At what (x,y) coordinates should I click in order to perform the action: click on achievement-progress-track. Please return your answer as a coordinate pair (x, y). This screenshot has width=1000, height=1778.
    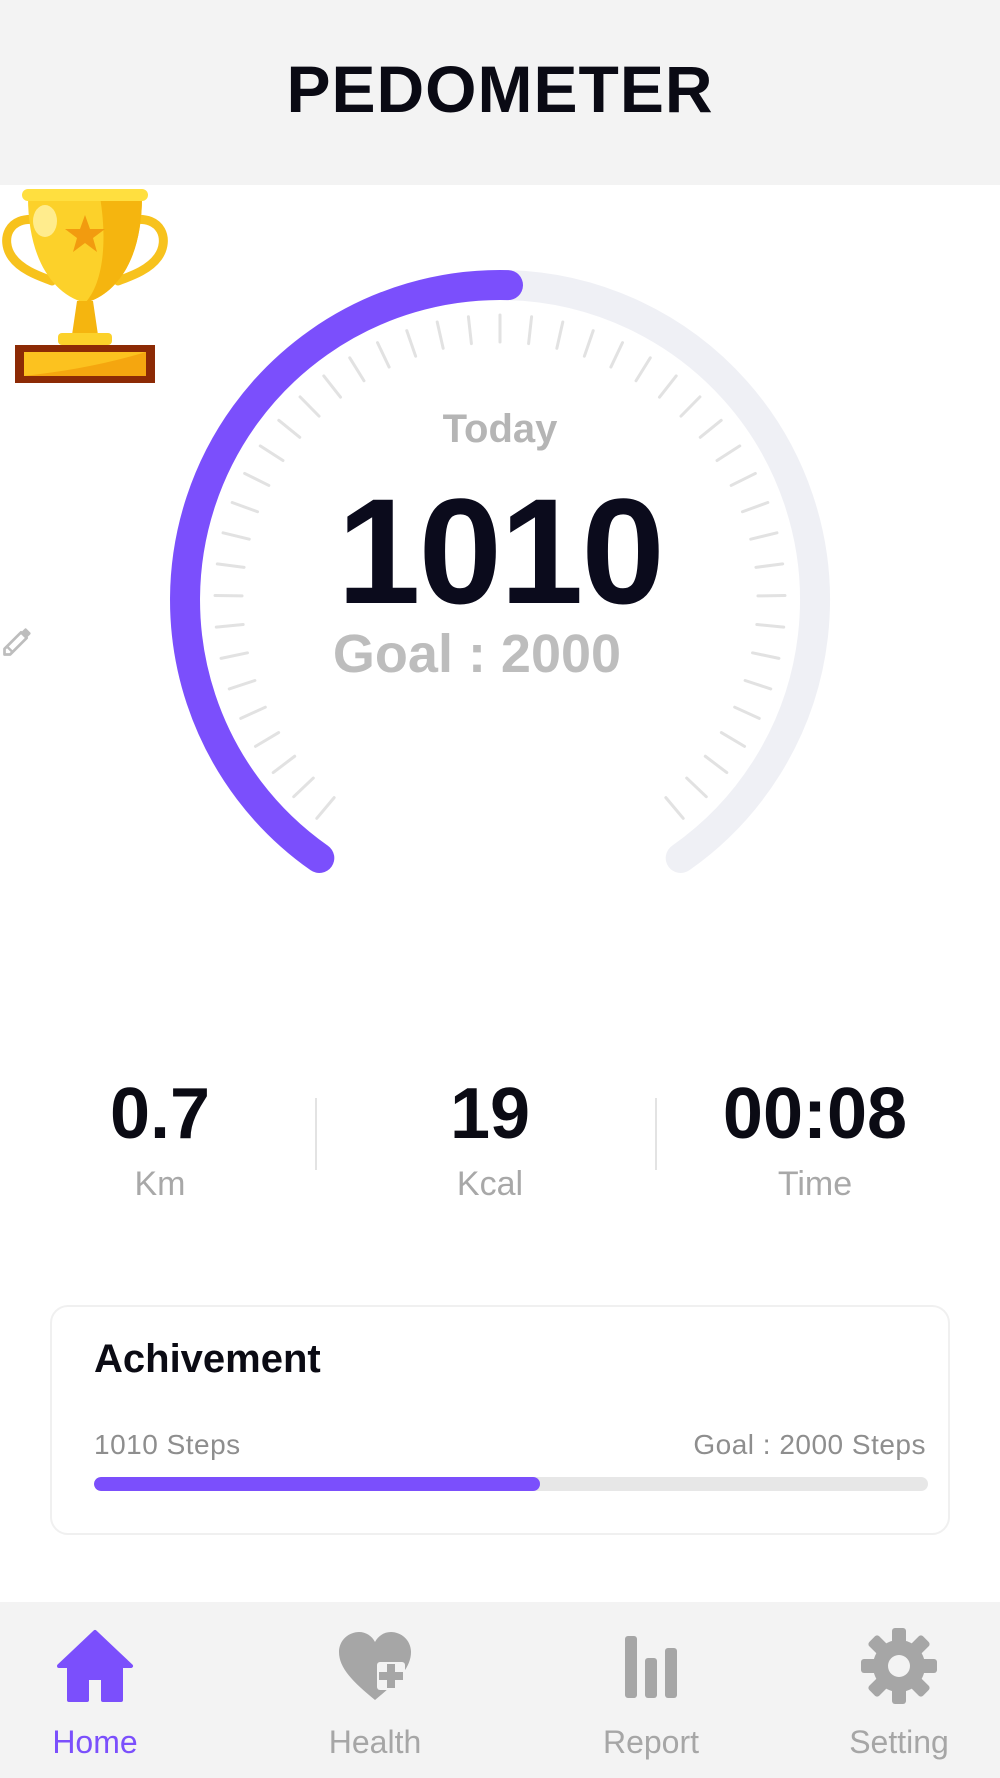
    Looking at the image, I should click on (511, 1484).